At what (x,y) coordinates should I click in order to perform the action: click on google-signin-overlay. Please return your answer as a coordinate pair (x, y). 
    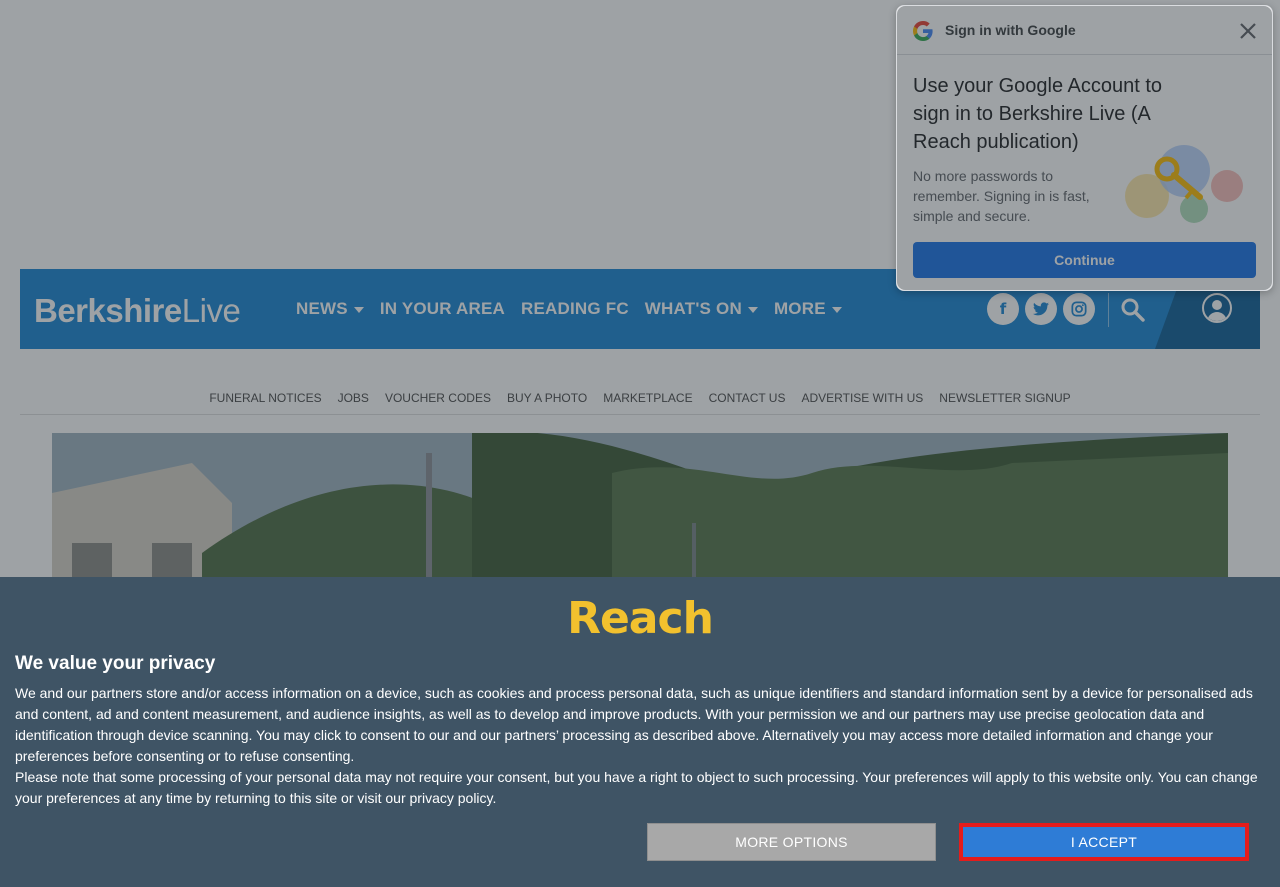
    Looking at the image, I should click on (1084, 148).